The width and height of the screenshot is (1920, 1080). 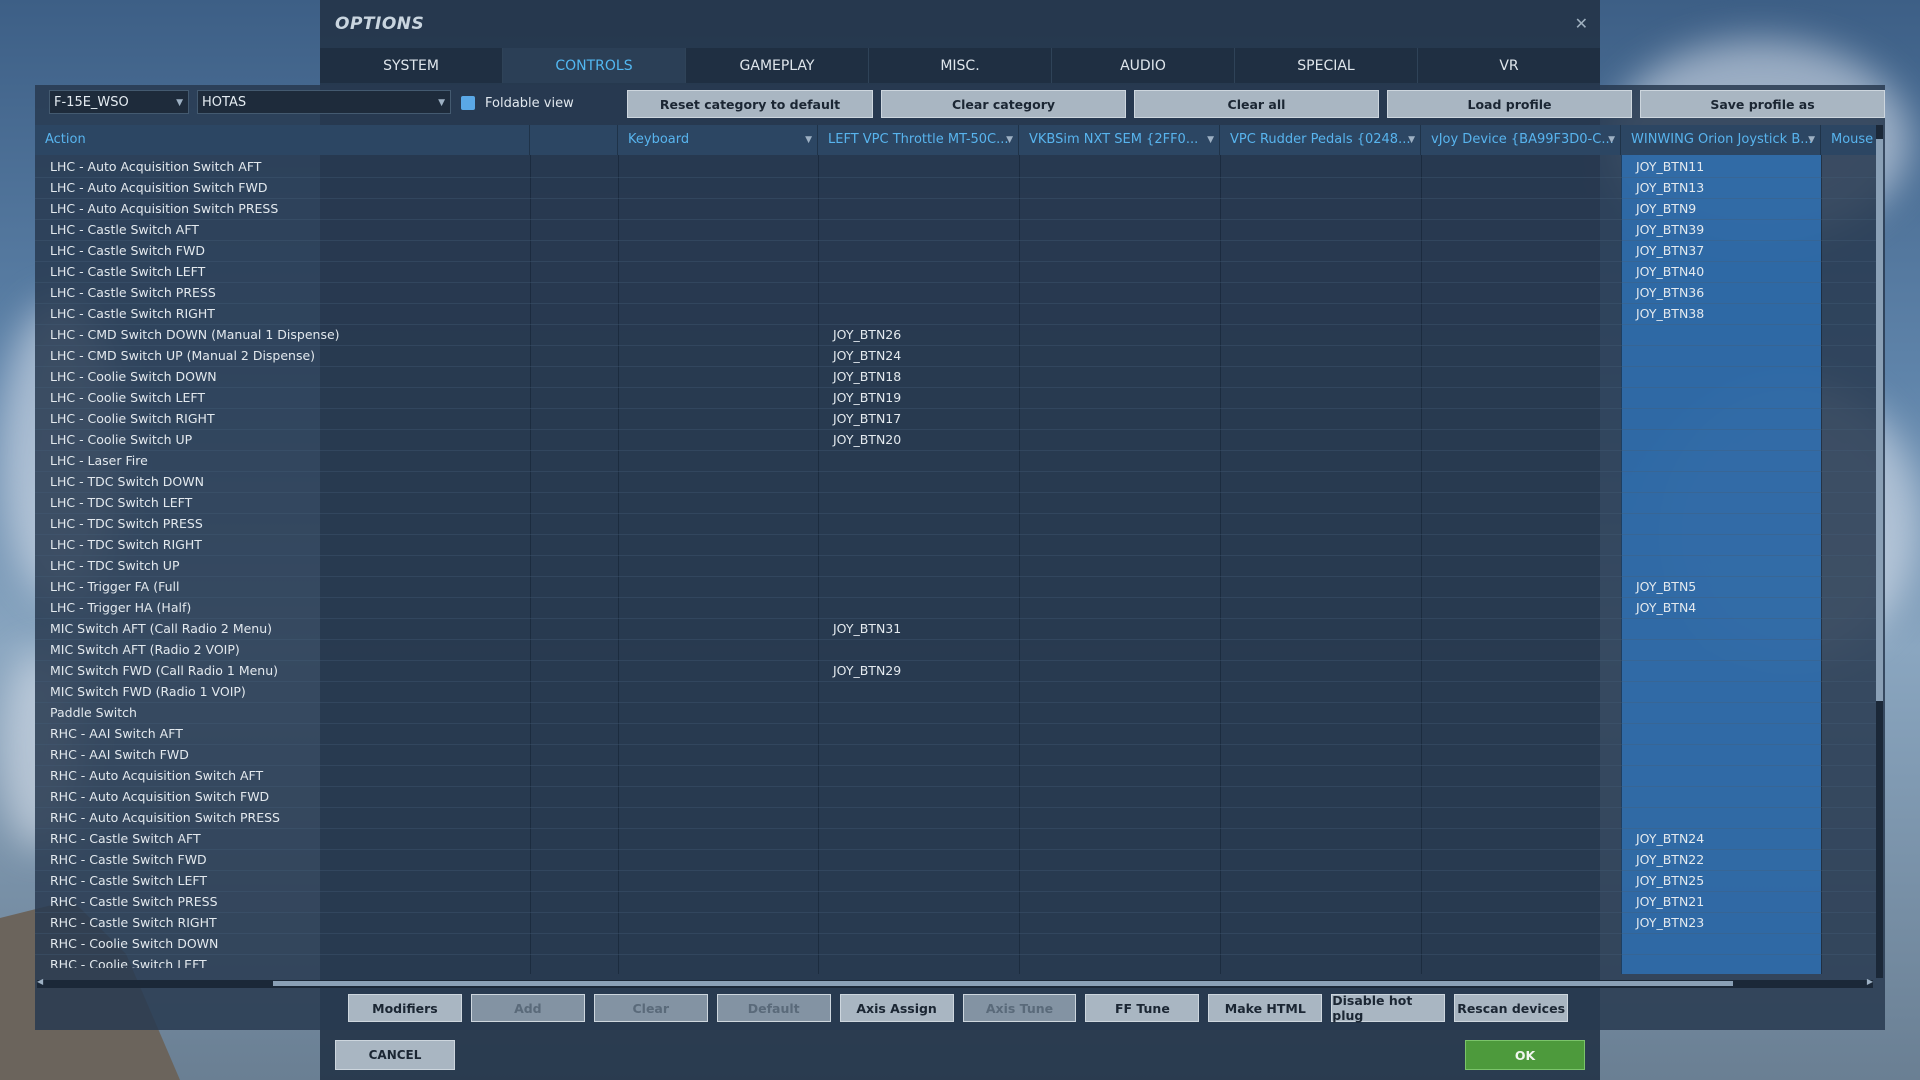 I want to click on action-cell: RHC - Auto Acquisition Switch AFT, so click(x=282, y=776).